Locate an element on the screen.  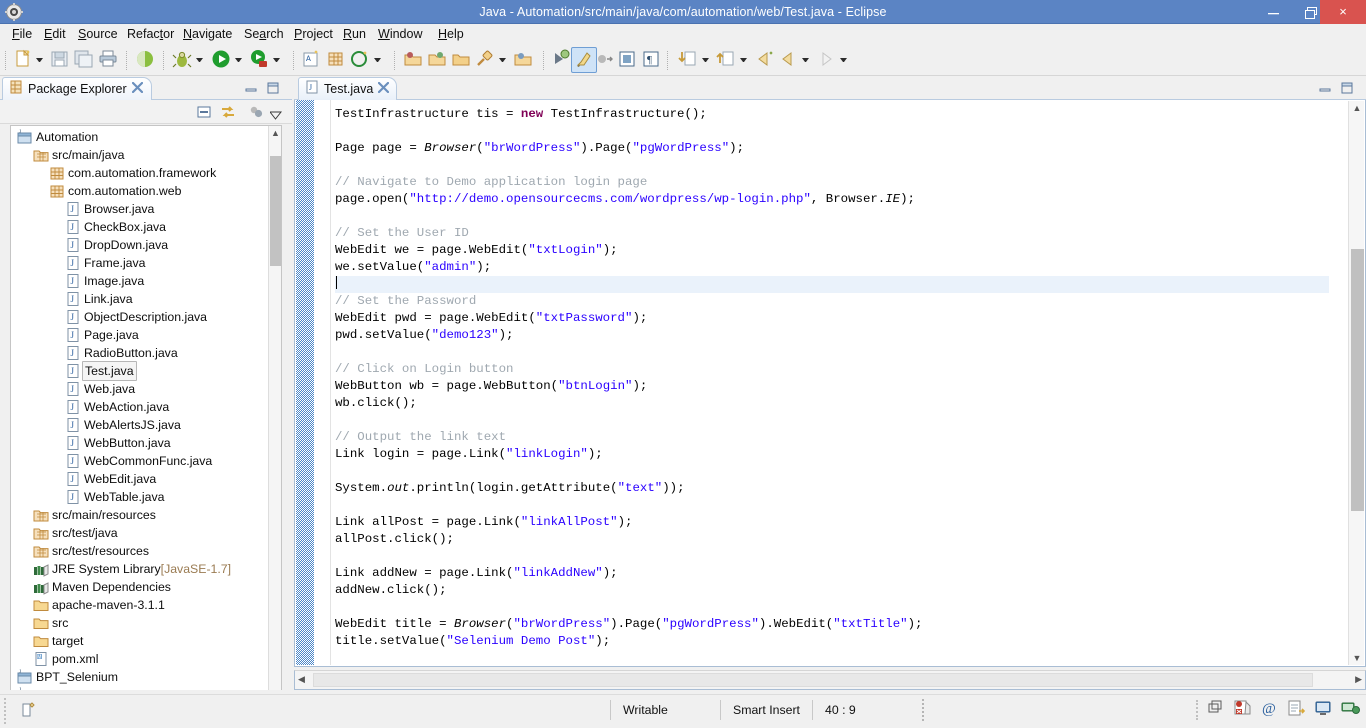
menu-help: Help is located at coordinates (451, 34).